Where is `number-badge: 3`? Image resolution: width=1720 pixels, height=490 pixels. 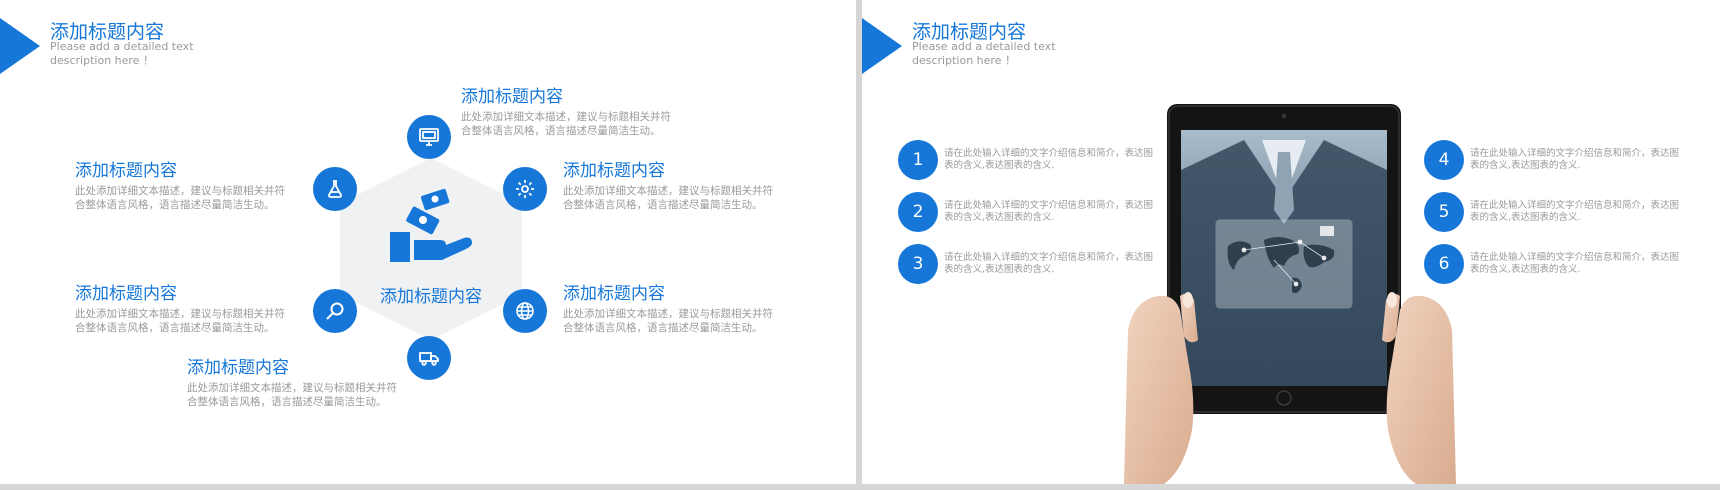 number-badge: 3 is located at coordinates (918, 264).